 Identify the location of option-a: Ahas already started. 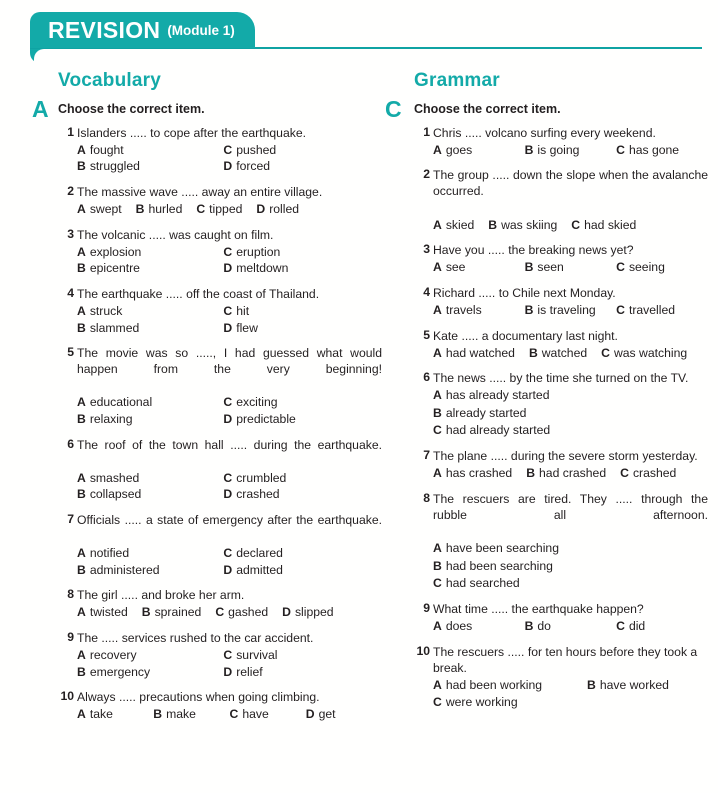
(491, 395).